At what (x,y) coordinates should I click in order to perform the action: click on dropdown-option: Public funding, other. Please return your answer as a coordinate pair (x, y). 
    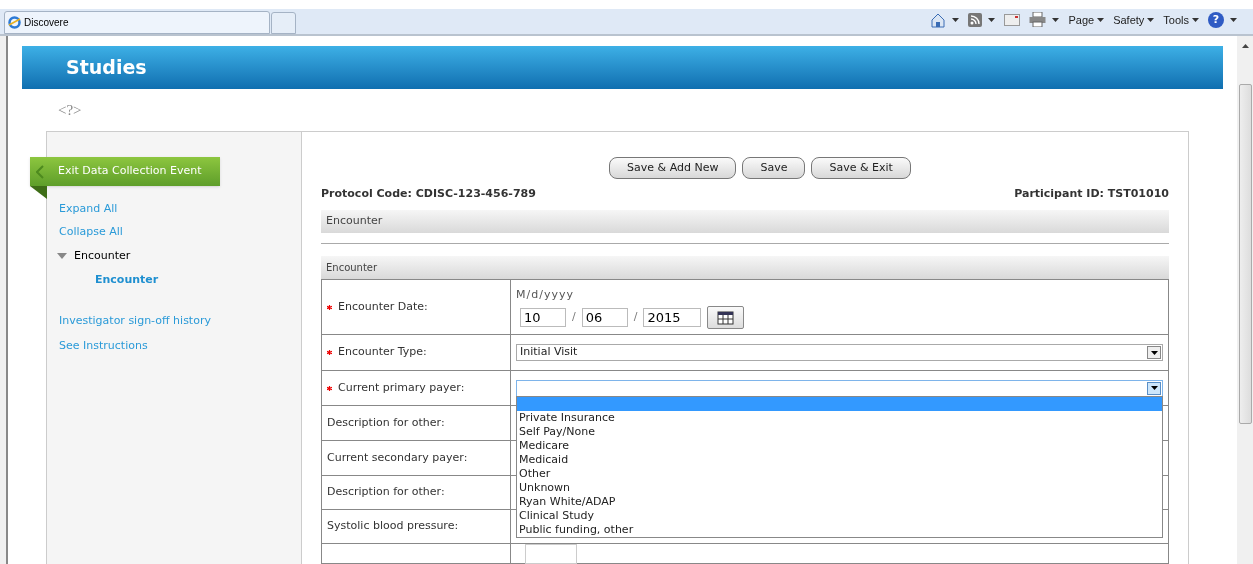
    Looking at the image, I should click on (839, 530).